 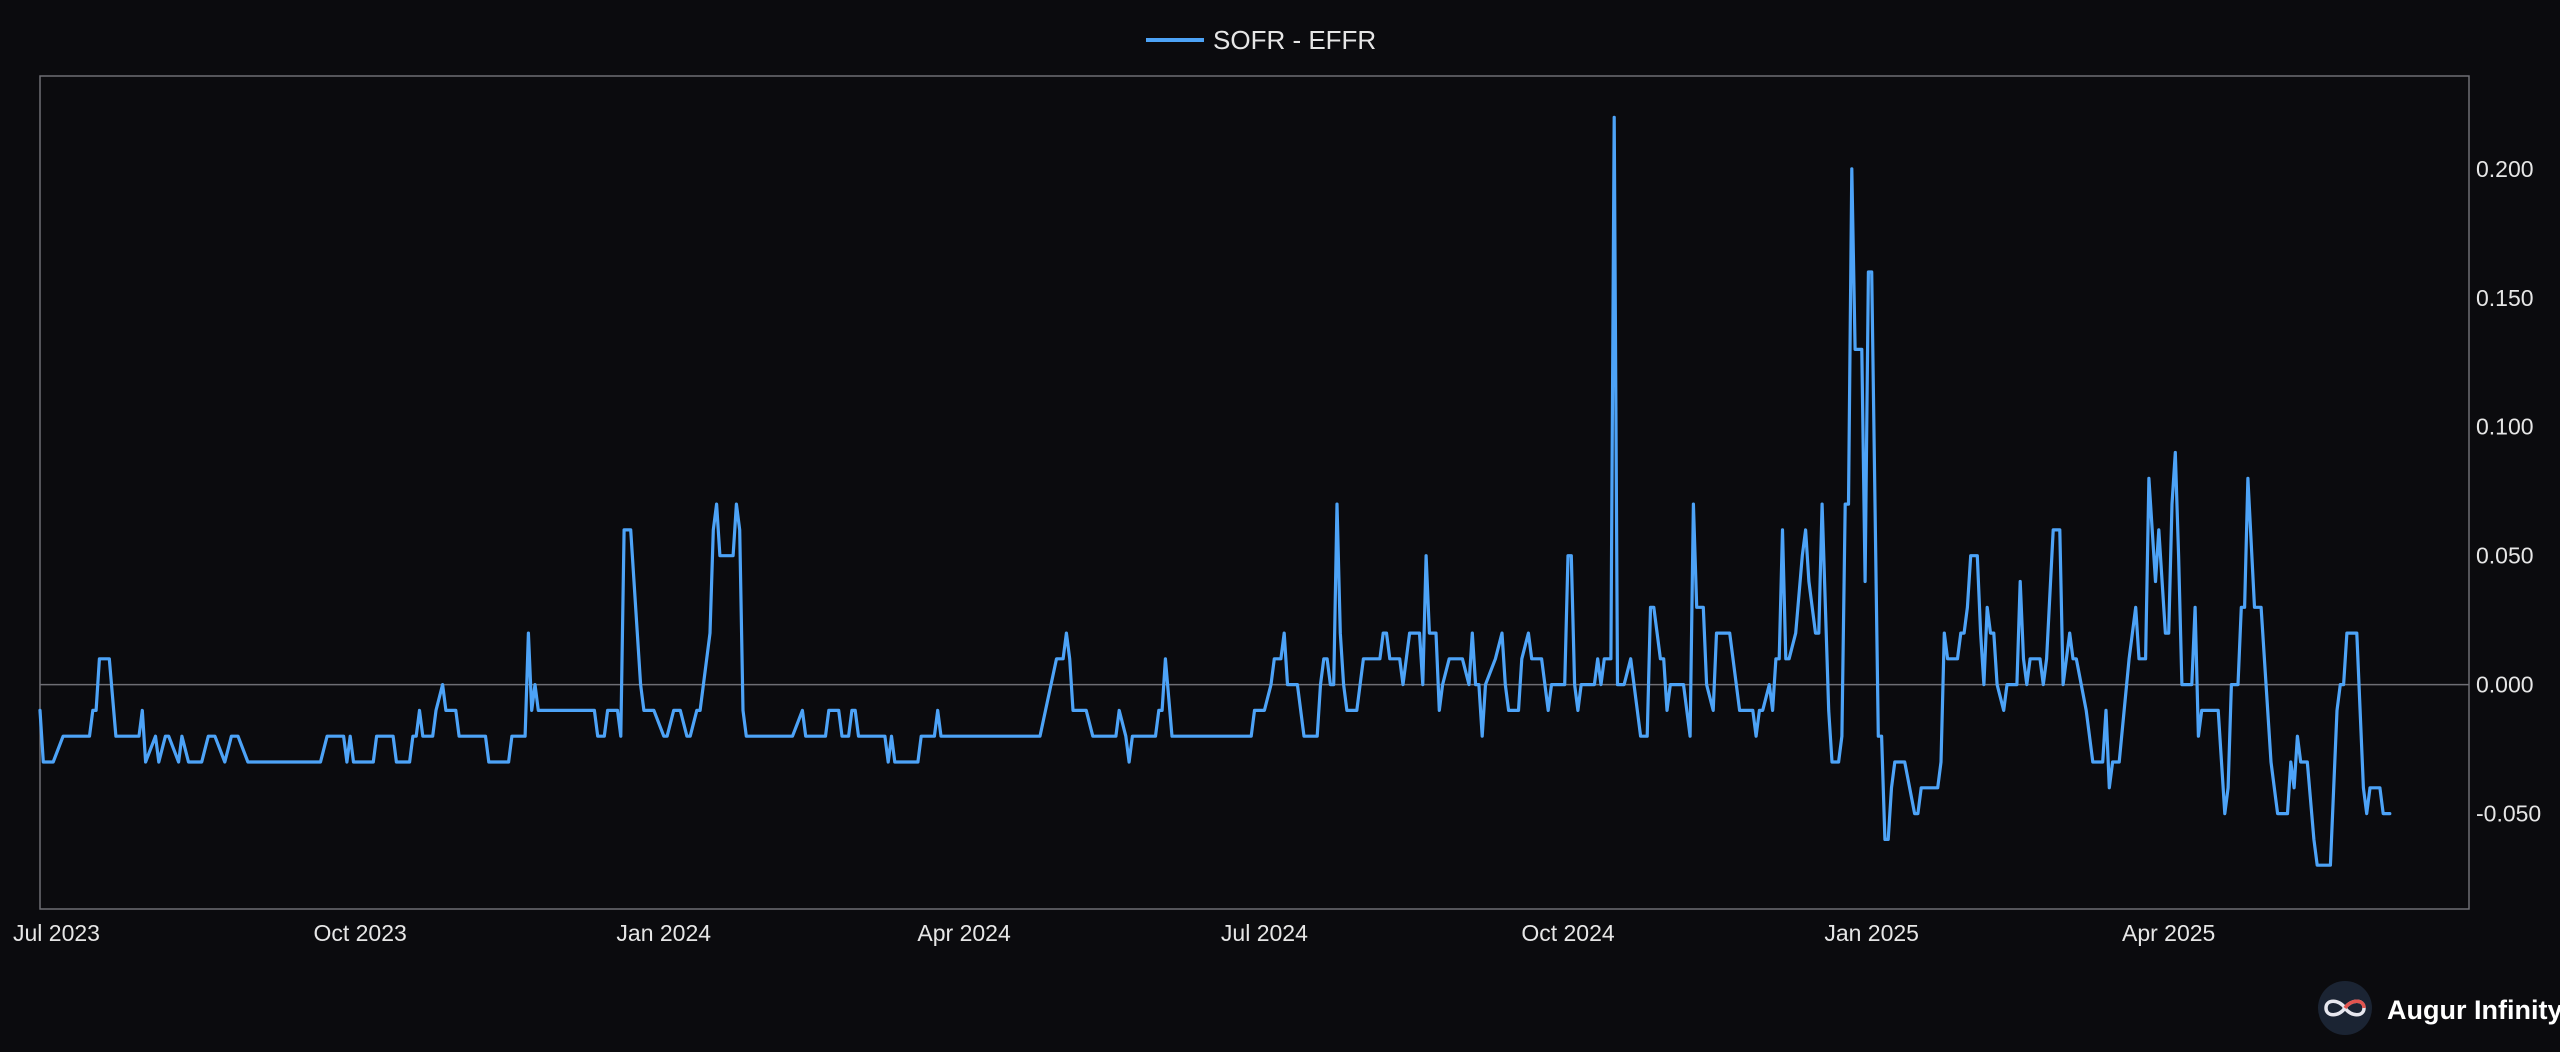 What do you see at coordinates (663, 933) in the screenshot?
I see `x-tick-label: Jan 2024` at bounding box center [663, 933].